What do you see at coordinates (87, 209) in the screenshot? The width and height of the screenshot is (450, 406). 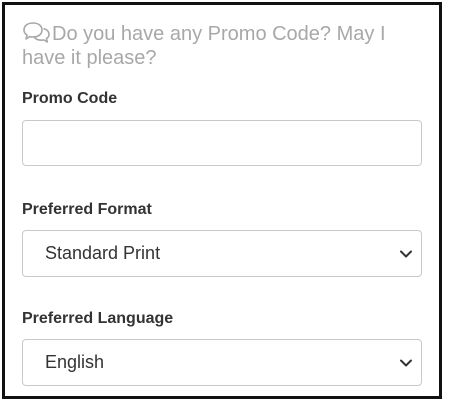 I see `preferred-format-label: Preferred Format` at bounding box center [87, 209].